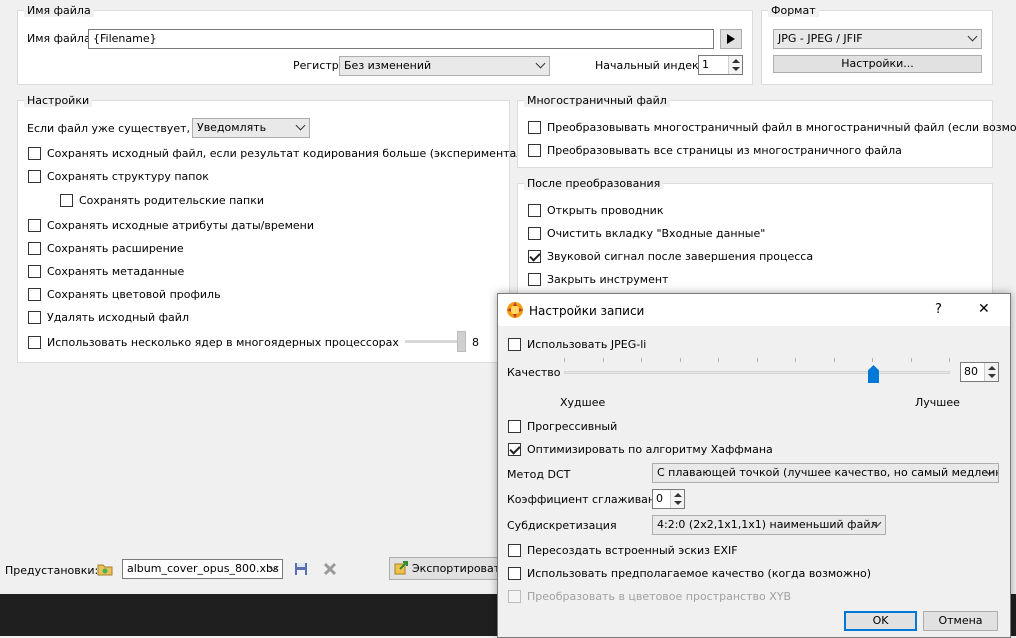 This screenshot has height=638, width=1016. I want to click on subsampling-select-value: 4:2:0 (2x2,1x1,1x1) наименьший файл, so click(767, 524).